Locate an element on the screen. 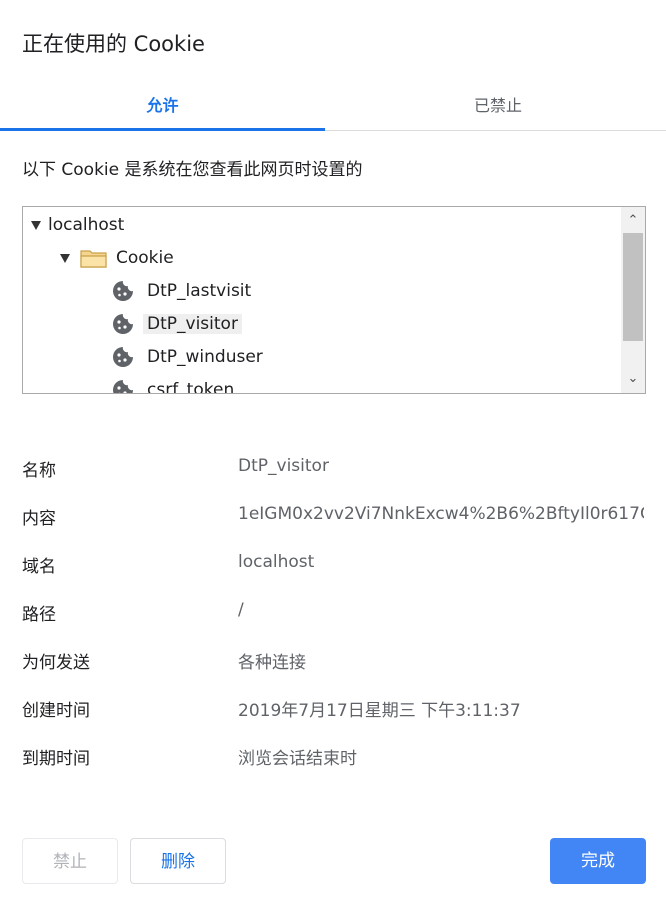  tree-cookie-item: DtP_winduser is located at coordinates (187, 357).